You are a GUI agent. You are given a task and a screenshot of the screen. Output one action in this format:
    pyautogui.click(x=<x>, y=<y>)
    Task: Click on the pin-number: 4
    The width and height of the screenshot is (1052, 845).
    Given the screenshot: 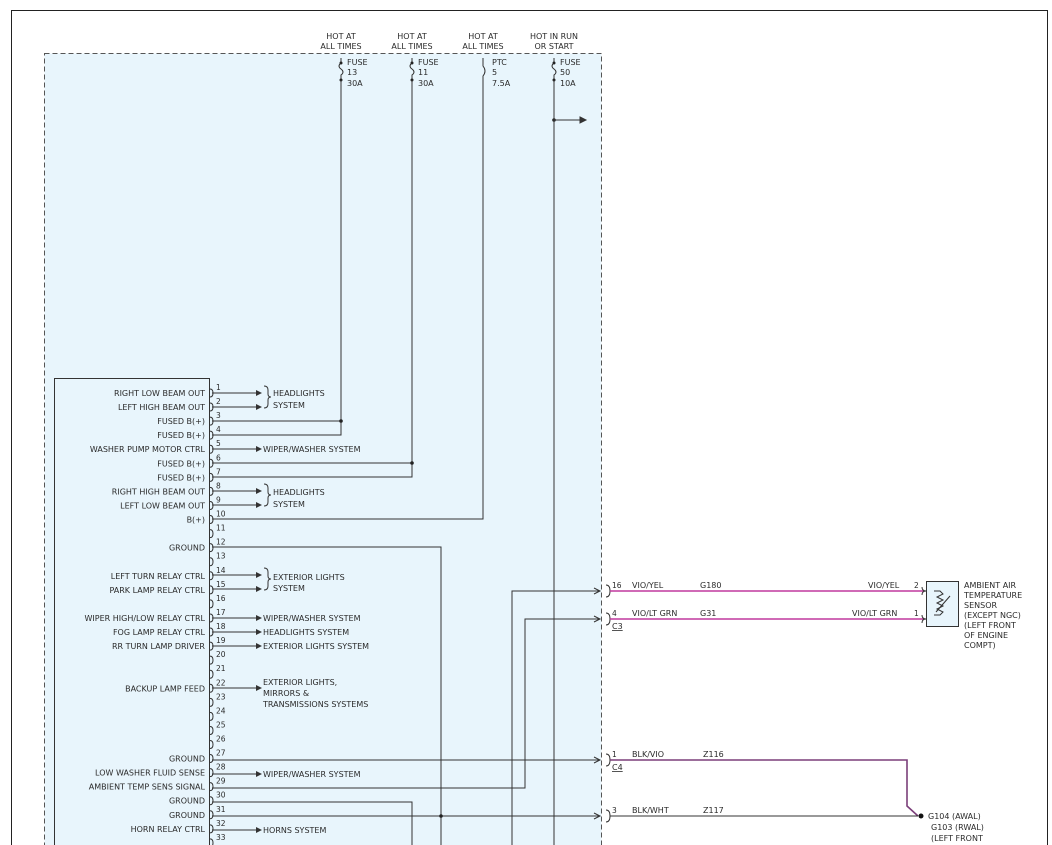 What is the action you would take?
    pyautogui.click(x=218, y=429)
    